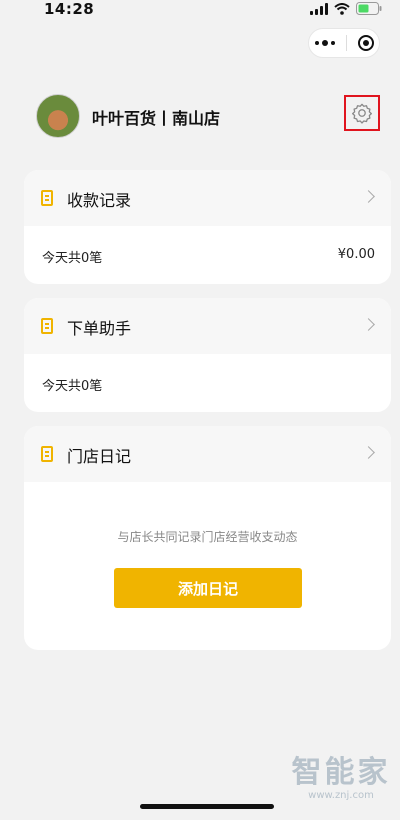  I want to click on card-title: 收款记录, so click(99, 200).